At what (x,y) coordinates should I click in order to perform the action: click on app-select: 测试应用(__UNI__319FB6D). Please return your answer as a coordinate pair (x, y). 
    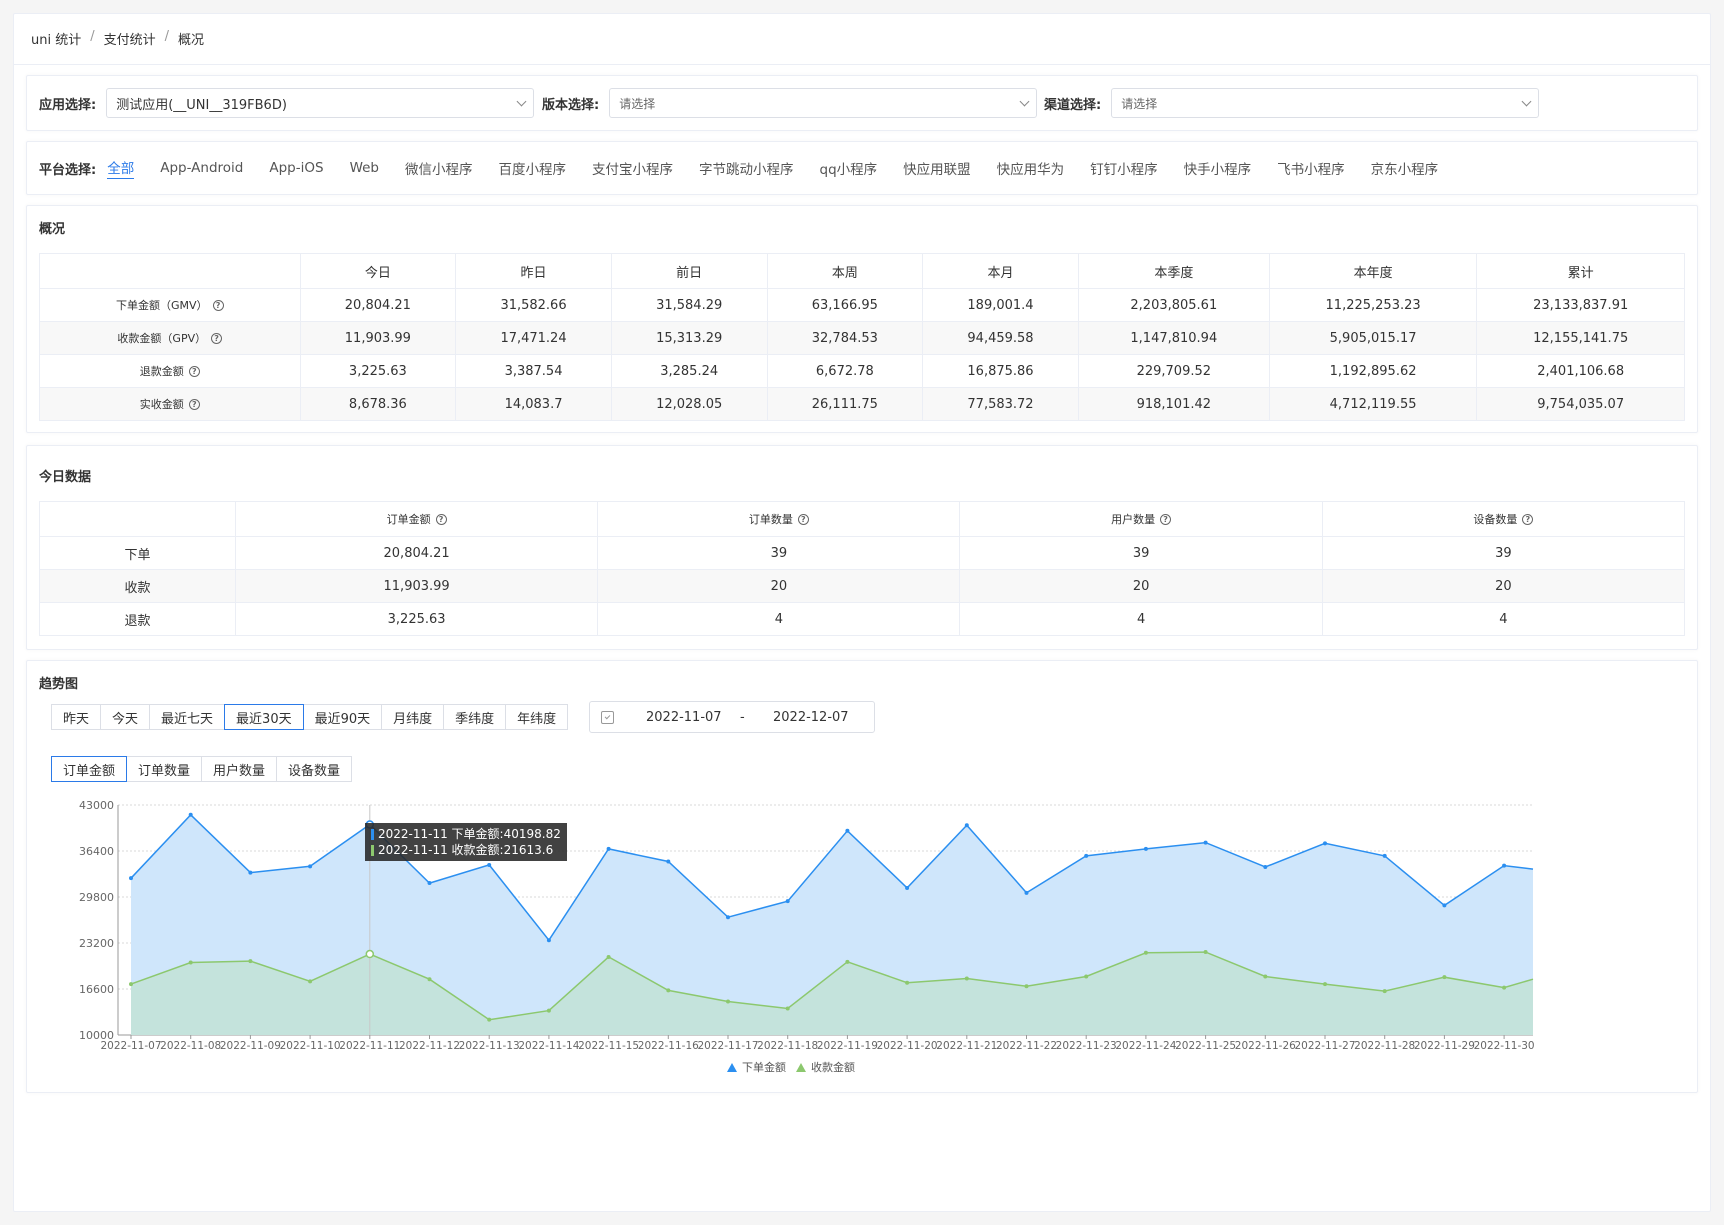
    Looking at the image, I should click on (320, 103).